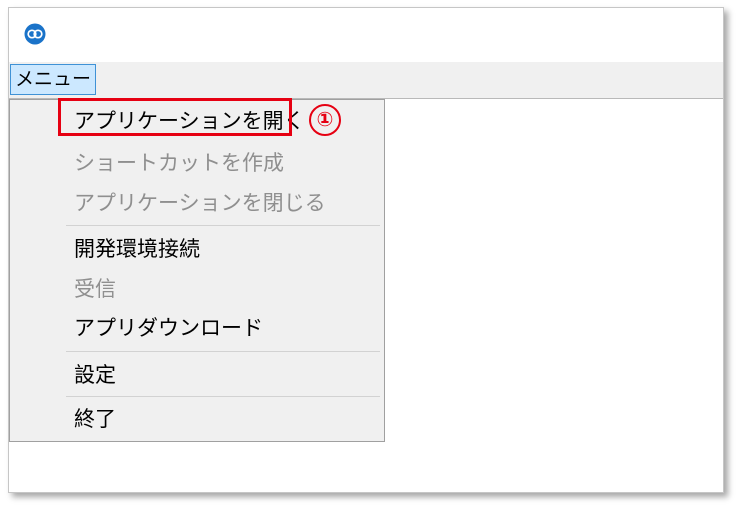 The image size is (738, 506). Describe the element at coordinates (95, 289) in the screenshot. I see `menu-item-receive: 受信` at that location.